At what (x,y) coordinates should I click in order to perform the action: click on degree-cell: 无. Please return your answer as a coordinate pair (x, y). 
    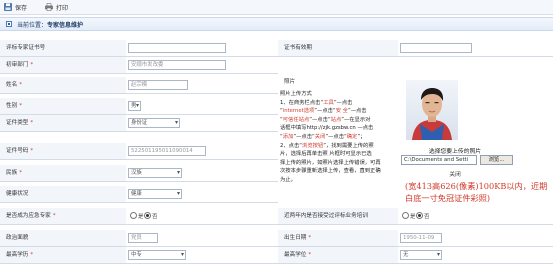
    Looking at the image, I should click on (475, 255).